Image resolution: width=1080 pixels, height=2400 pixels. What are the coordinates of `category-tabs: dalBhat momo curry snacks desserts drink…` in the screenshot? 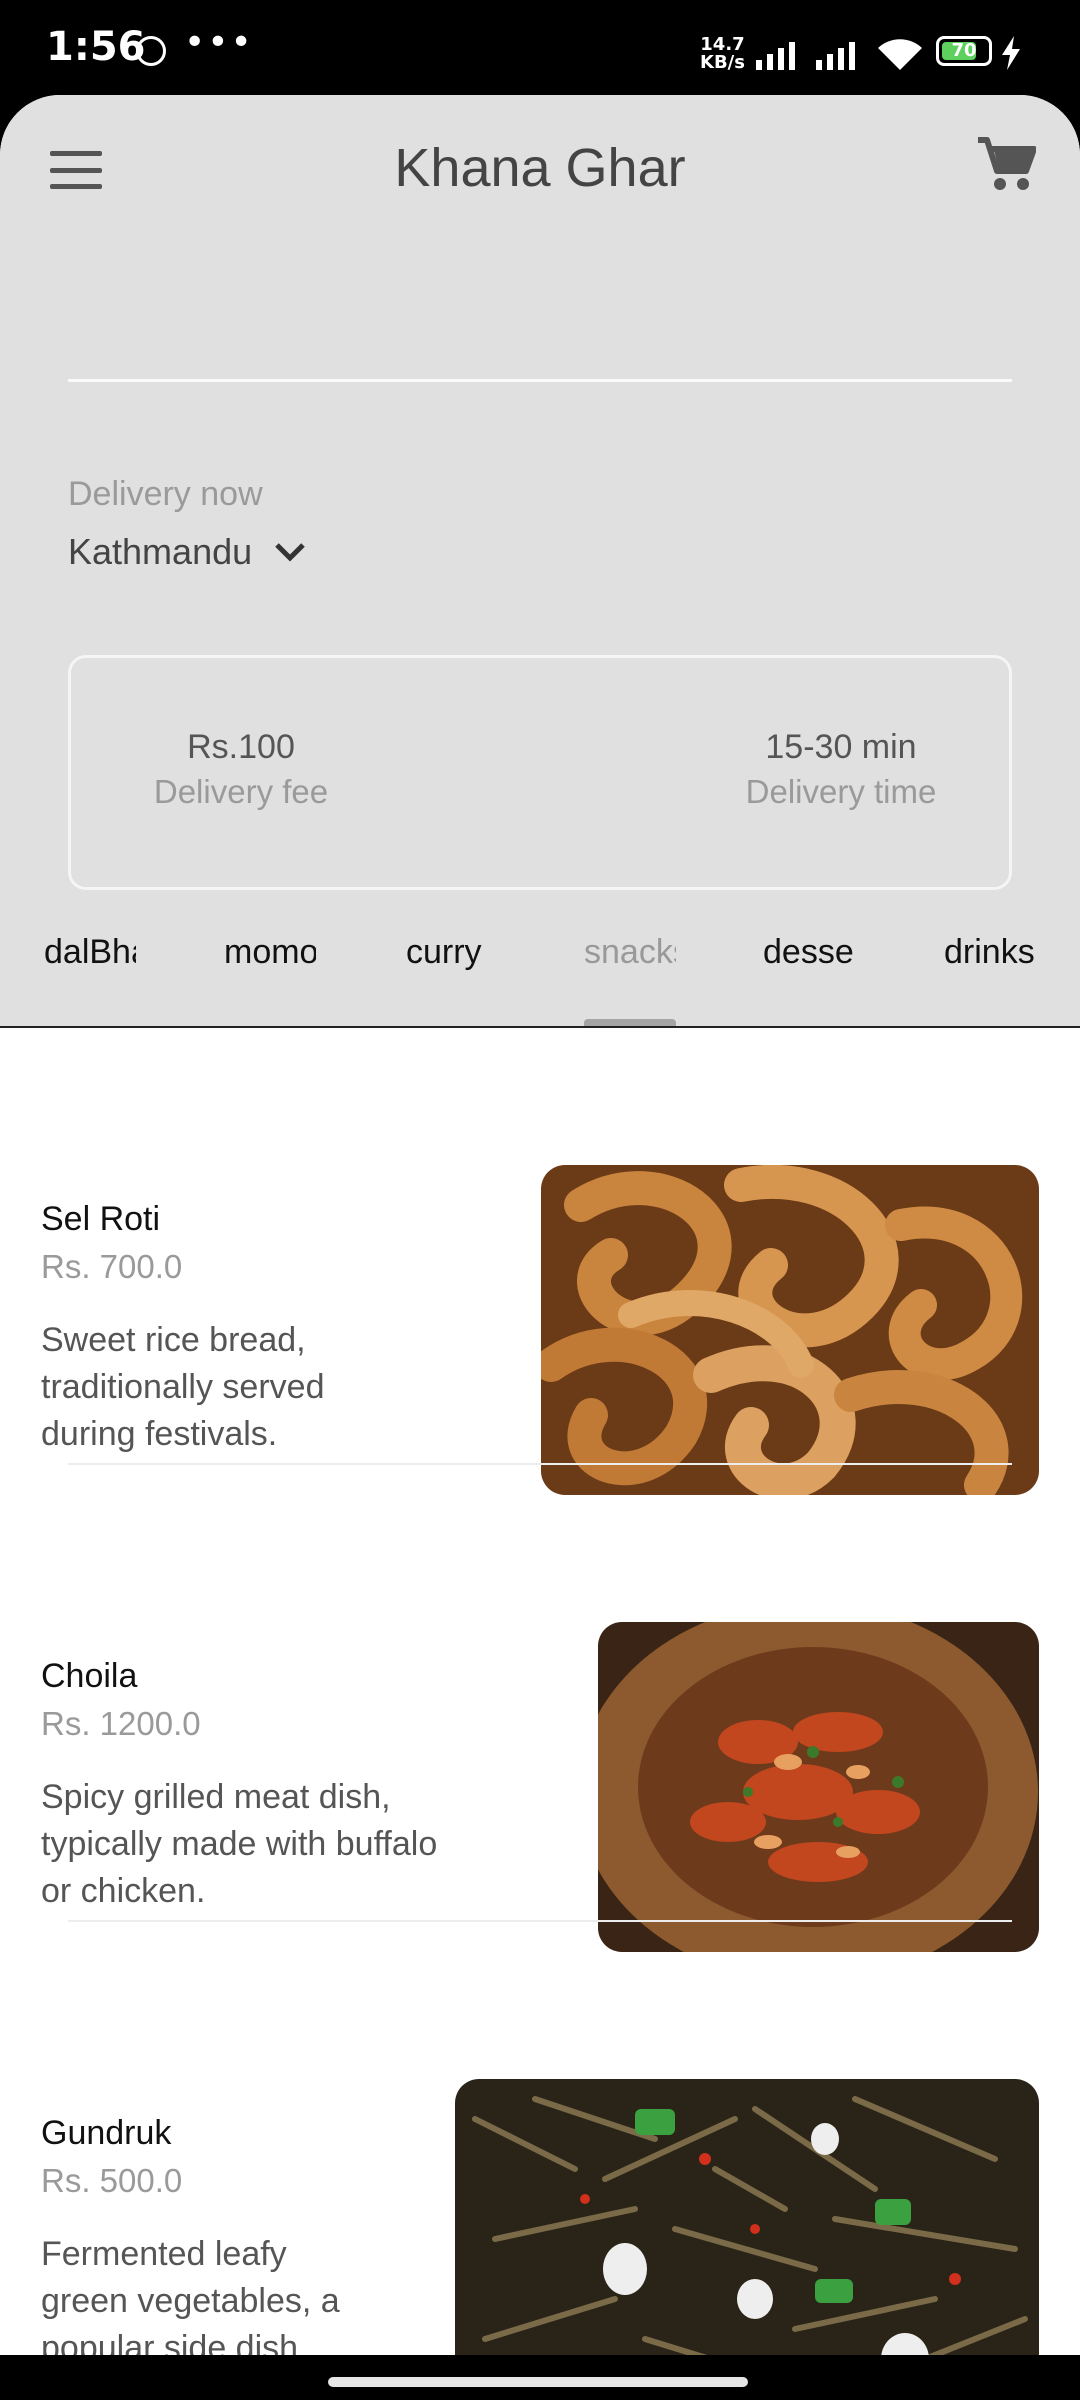 It's located at (540, 978).